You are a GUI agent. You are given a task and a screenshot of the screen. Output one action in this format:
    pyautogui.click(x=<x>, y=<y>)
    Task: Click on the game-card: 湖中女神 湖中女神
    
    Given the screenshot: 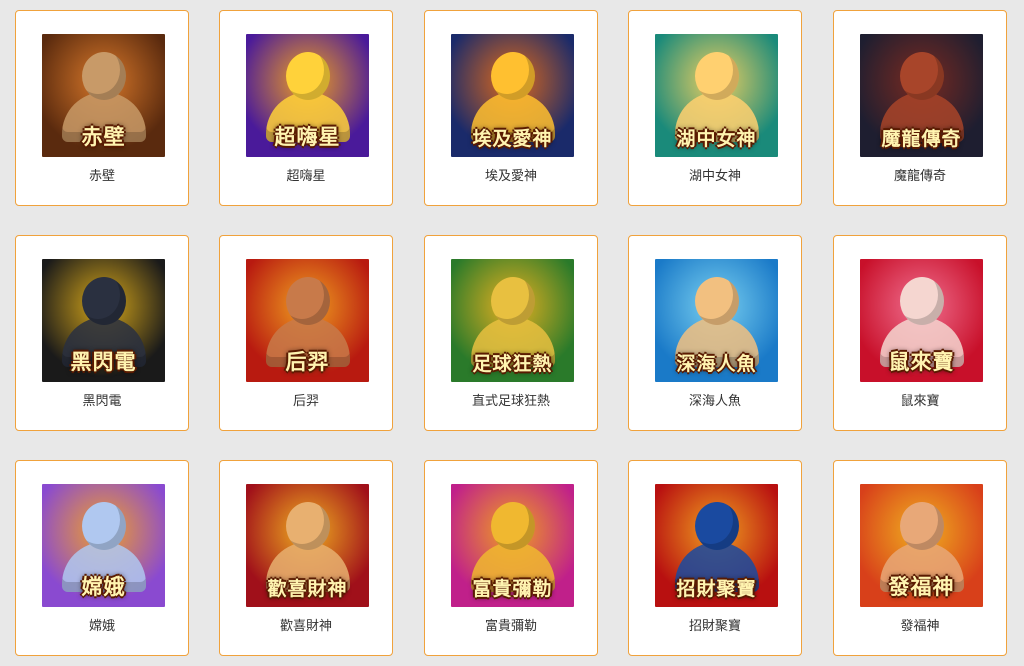 What is the action you would take?
    pyautogui.click(x=715, y=108)
    